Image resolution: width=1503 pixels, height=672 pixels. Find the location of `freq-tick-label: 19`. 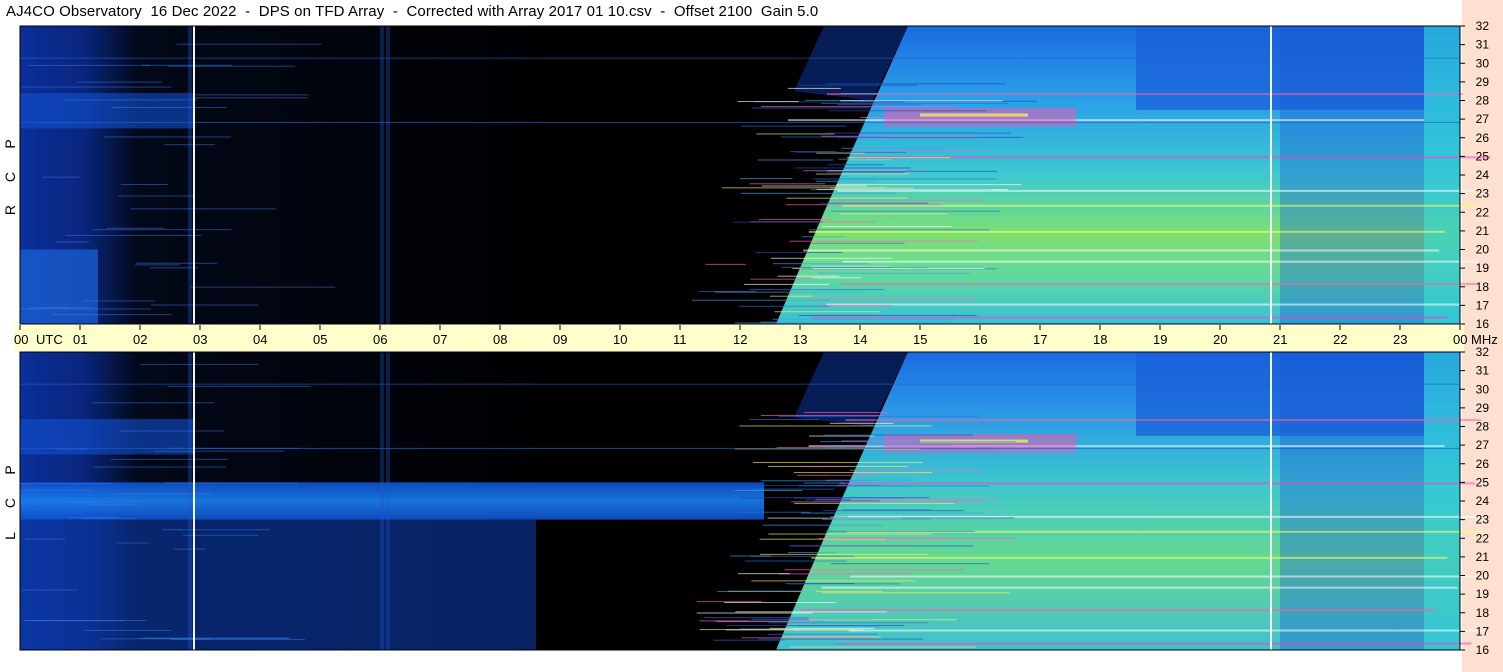

freq-tick-label: 19 is located at coordinates (1483, 594).